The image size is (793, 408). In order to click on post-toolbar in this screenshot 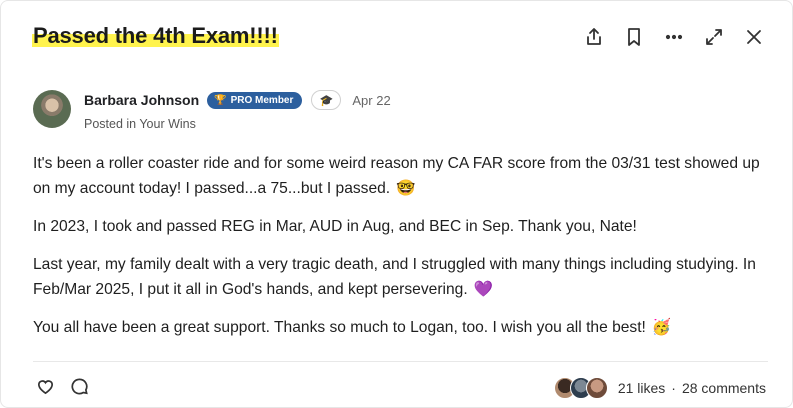, I will do `click(674, 37)`.